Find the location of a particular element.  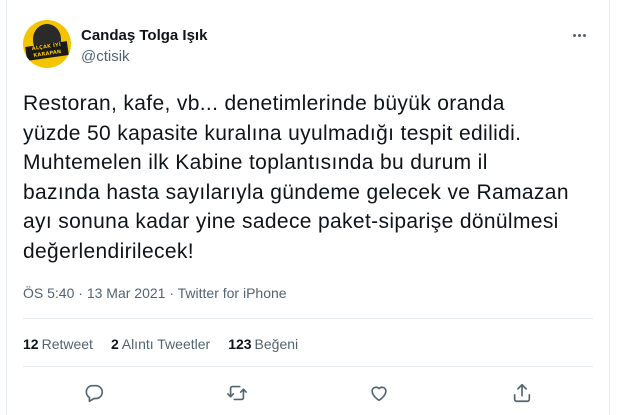

author-handle: @ctisik is located at coordinates (105, 56).